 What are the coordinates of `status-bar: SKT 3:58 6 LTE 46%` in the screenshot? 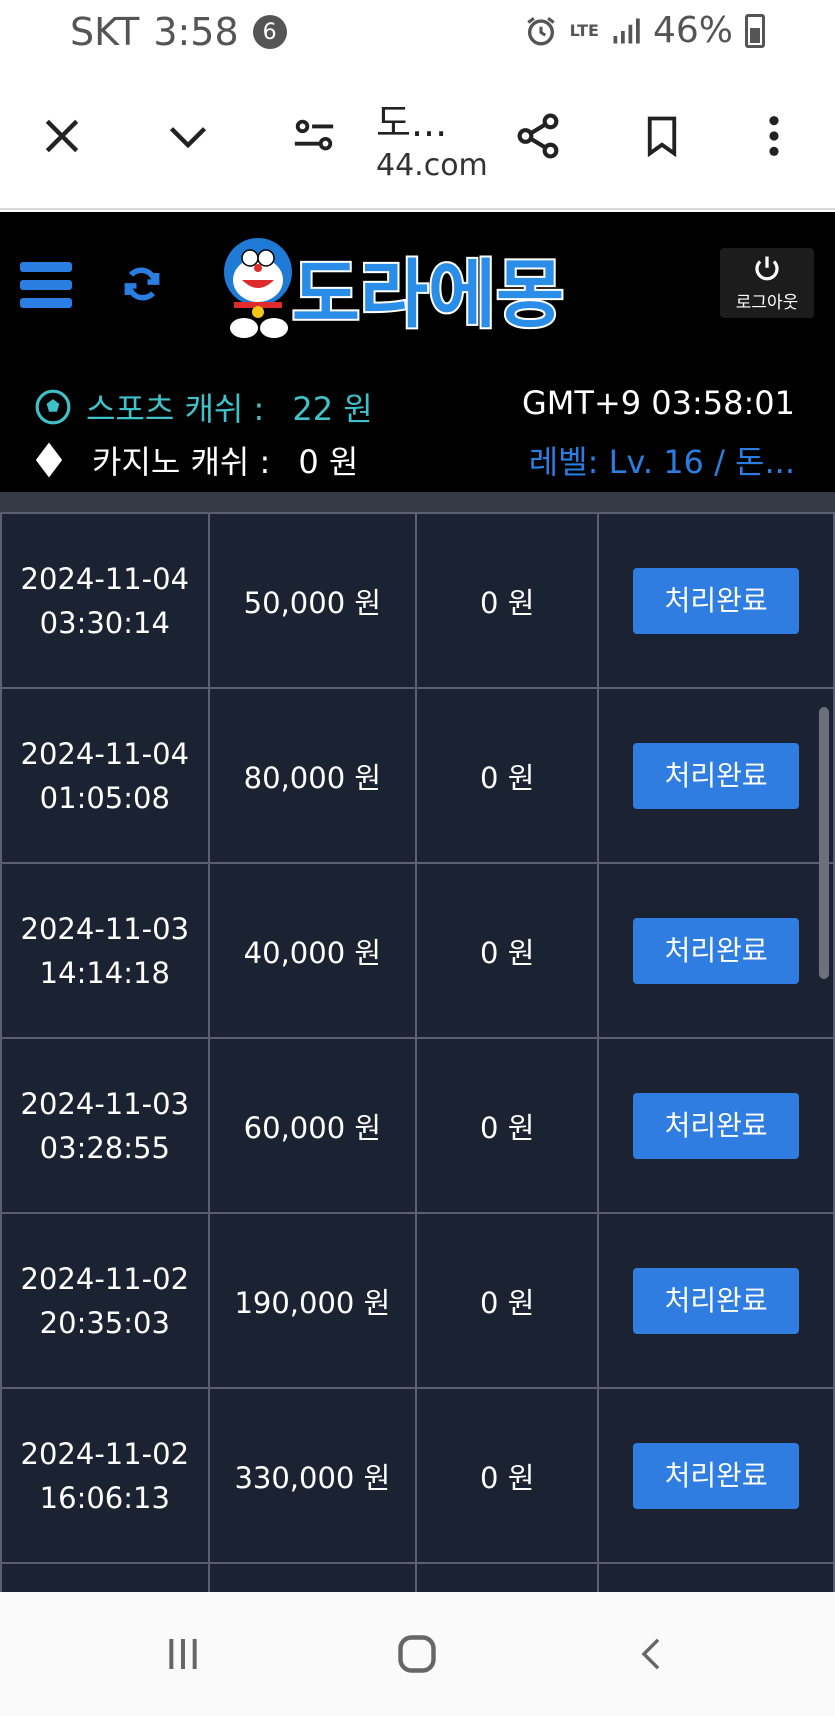 It's located at (417, 33).